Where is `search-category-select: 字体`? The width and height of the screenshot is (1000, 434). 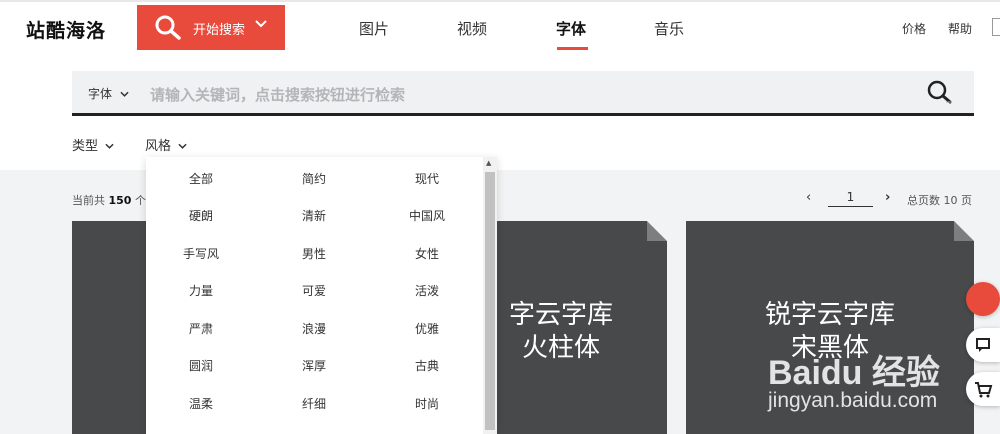
search-category-select: 字体 is located at coordinates (108, 93).